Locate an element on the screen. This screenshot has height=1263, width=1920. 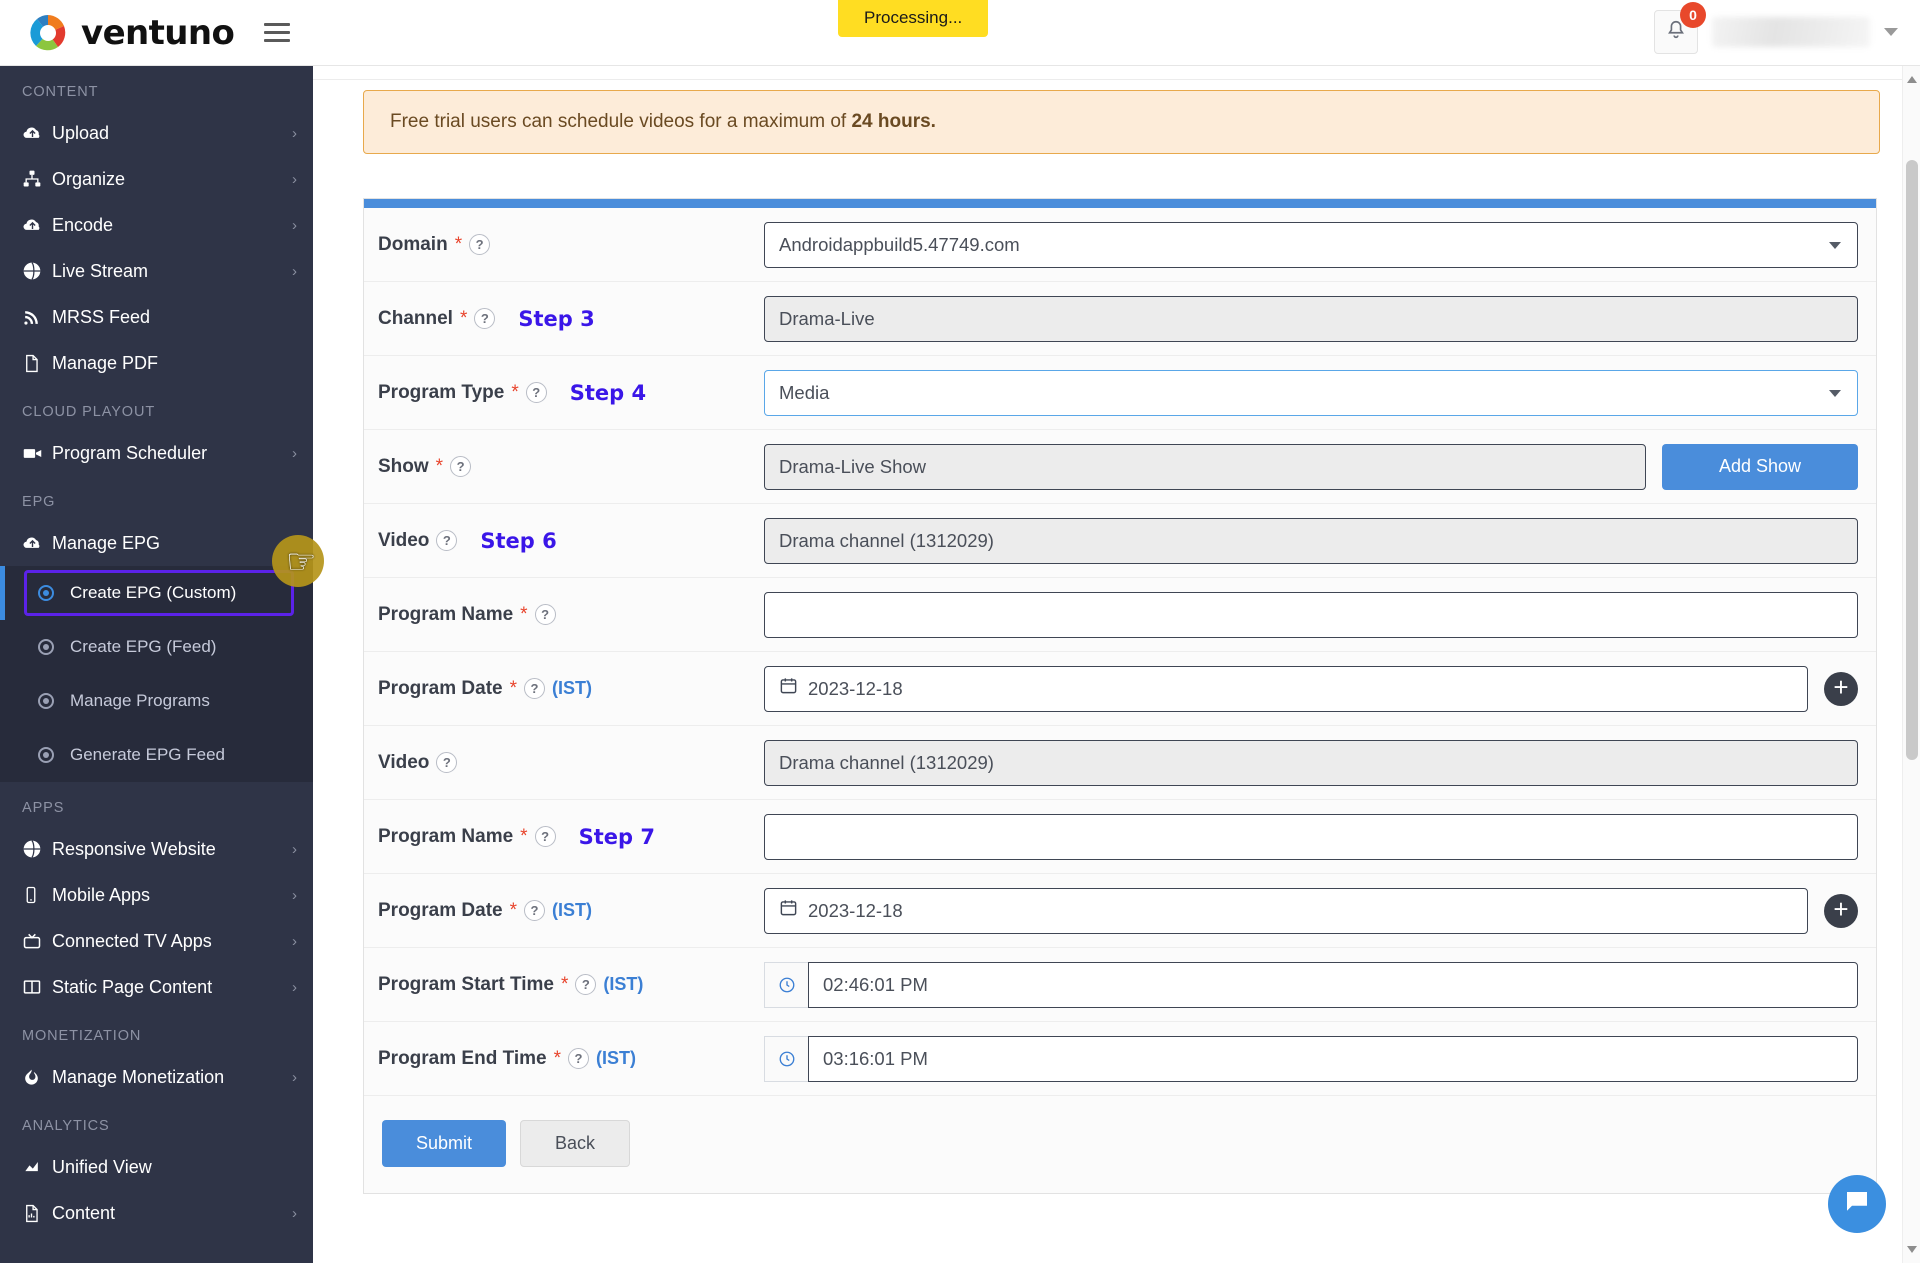
sidebar-item-unified-view: Unified View is located at coordinates (156, 1167).